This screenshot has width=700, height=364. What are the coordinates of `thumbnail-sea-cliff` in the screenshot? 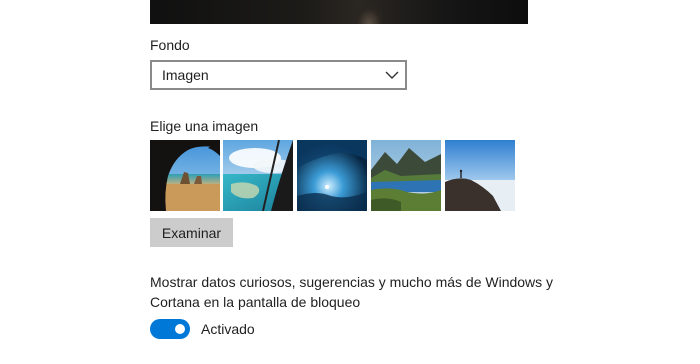 It's located at (480, 175).